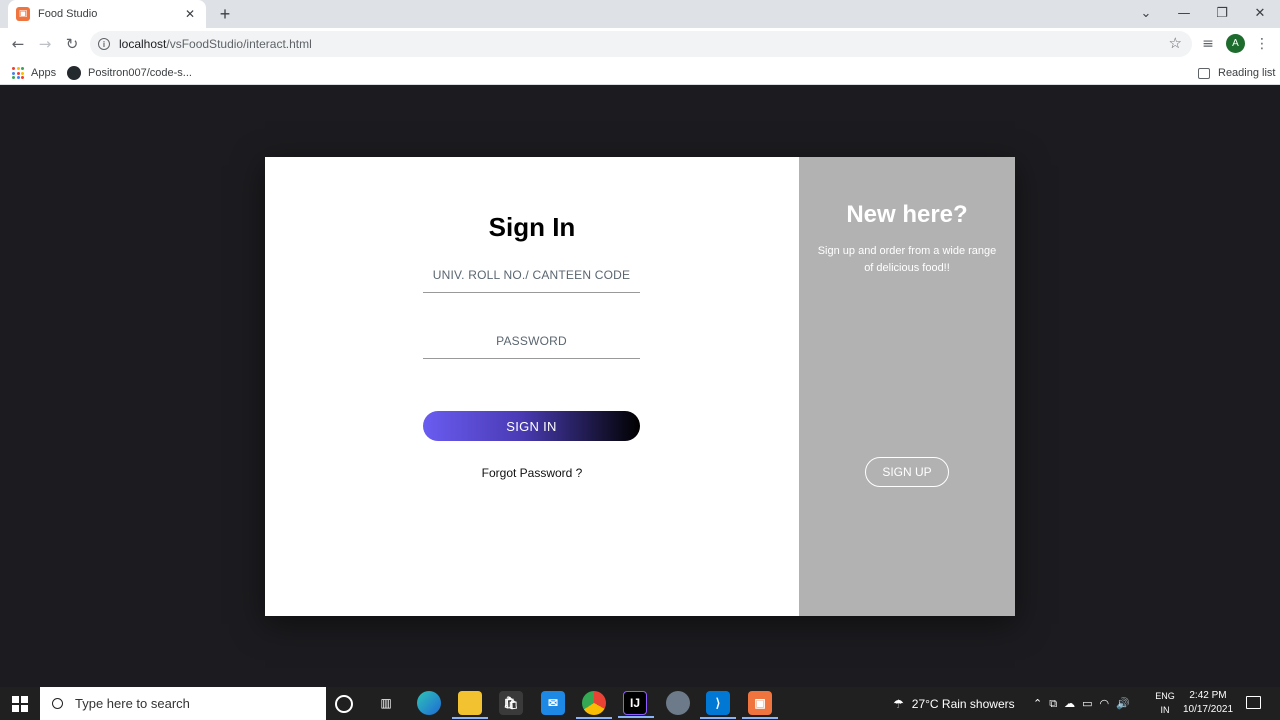 This screenshot has width=1280, height=720. What do you see at coordinates (1165, 703) in the screenshot?
I see `language-indicator: ENG IN` at bounding box center [1165, 703].